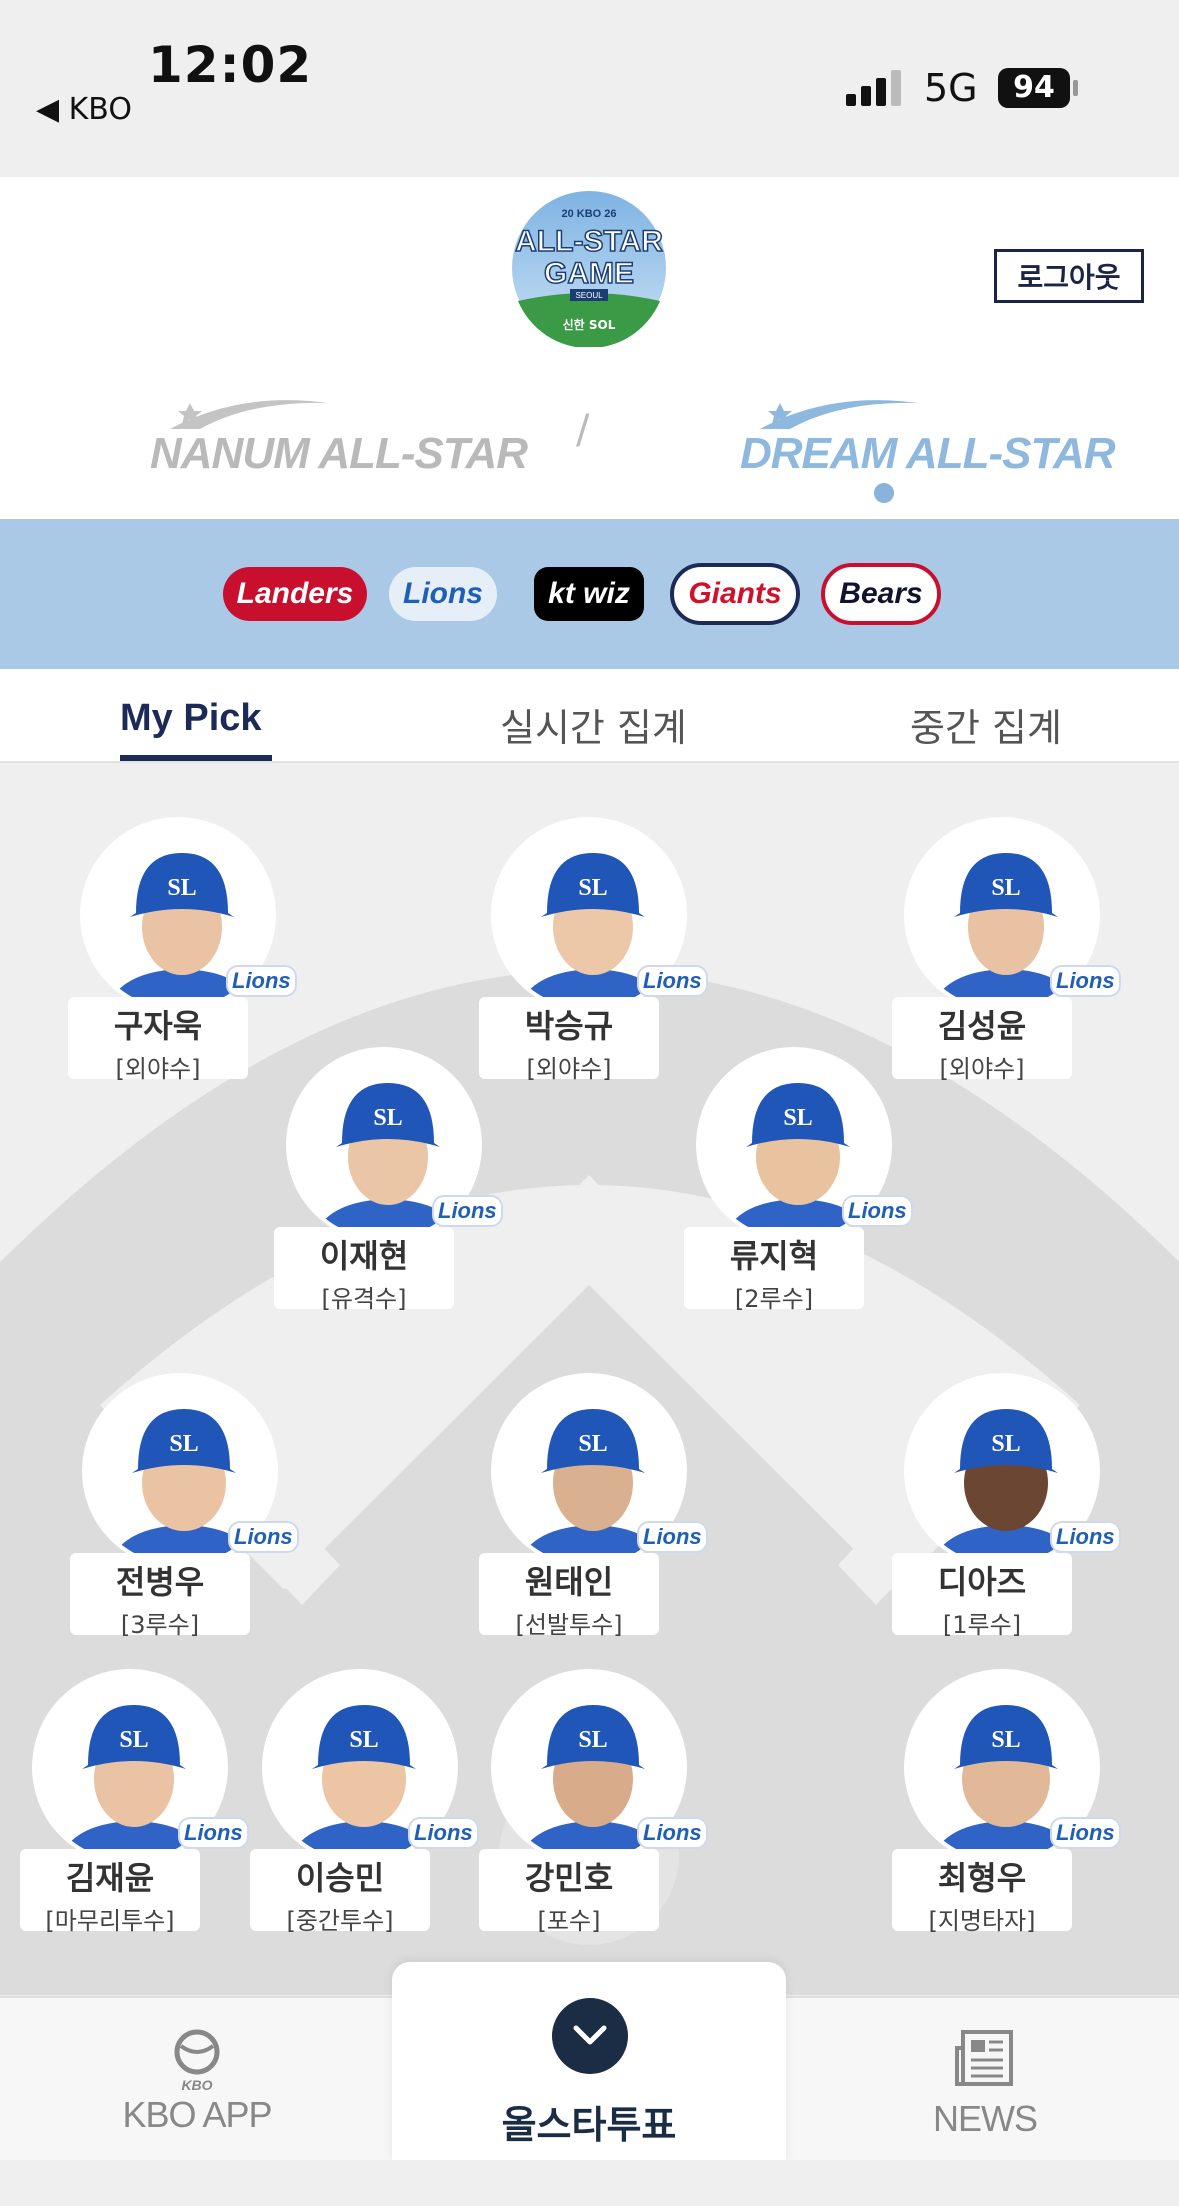 Image resolution: width=1179 pixels, height=2206 pixels. I want to click on player-card: SL Lions 김재윤 [마무리투수], so click(130, 1804).